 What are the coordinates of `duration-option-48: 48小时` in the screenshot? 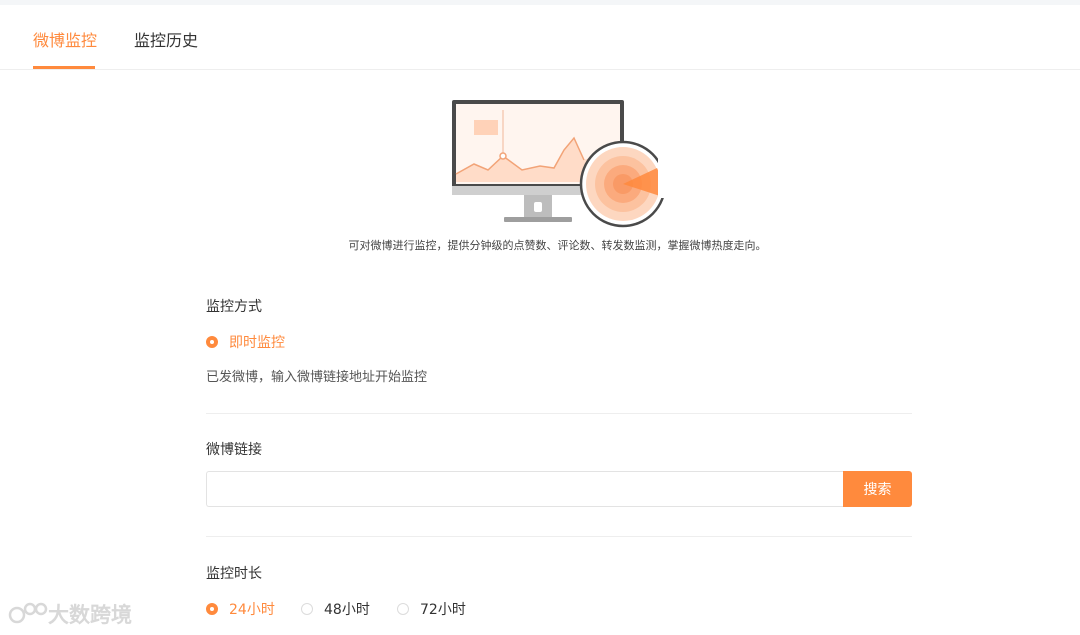 It's located at (335, 609).